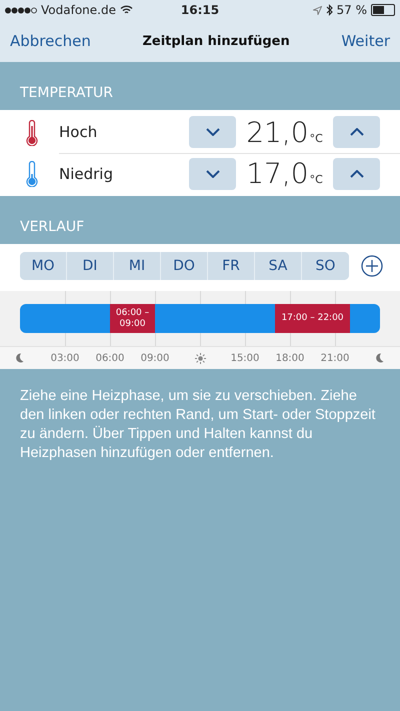 The width and height of the screenshot is (400, 711). I want to click on wifi-icon, so click(126, 10).